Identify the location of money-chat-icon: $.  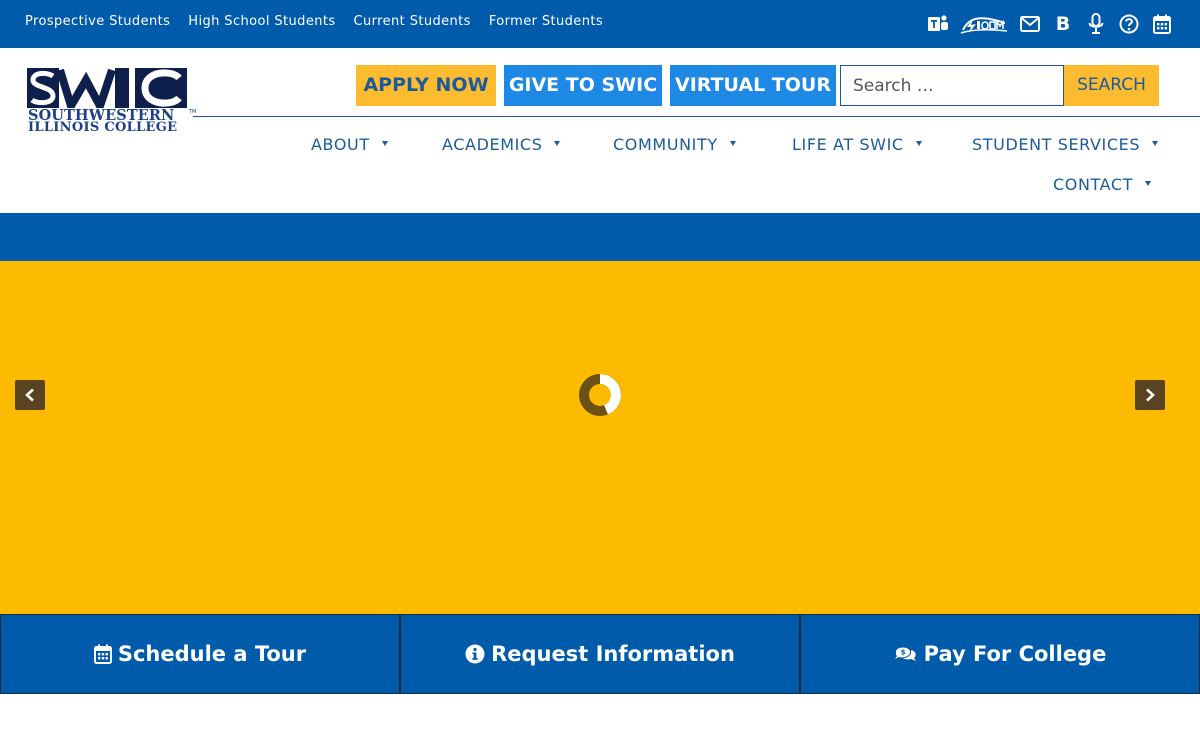
(906, 654).